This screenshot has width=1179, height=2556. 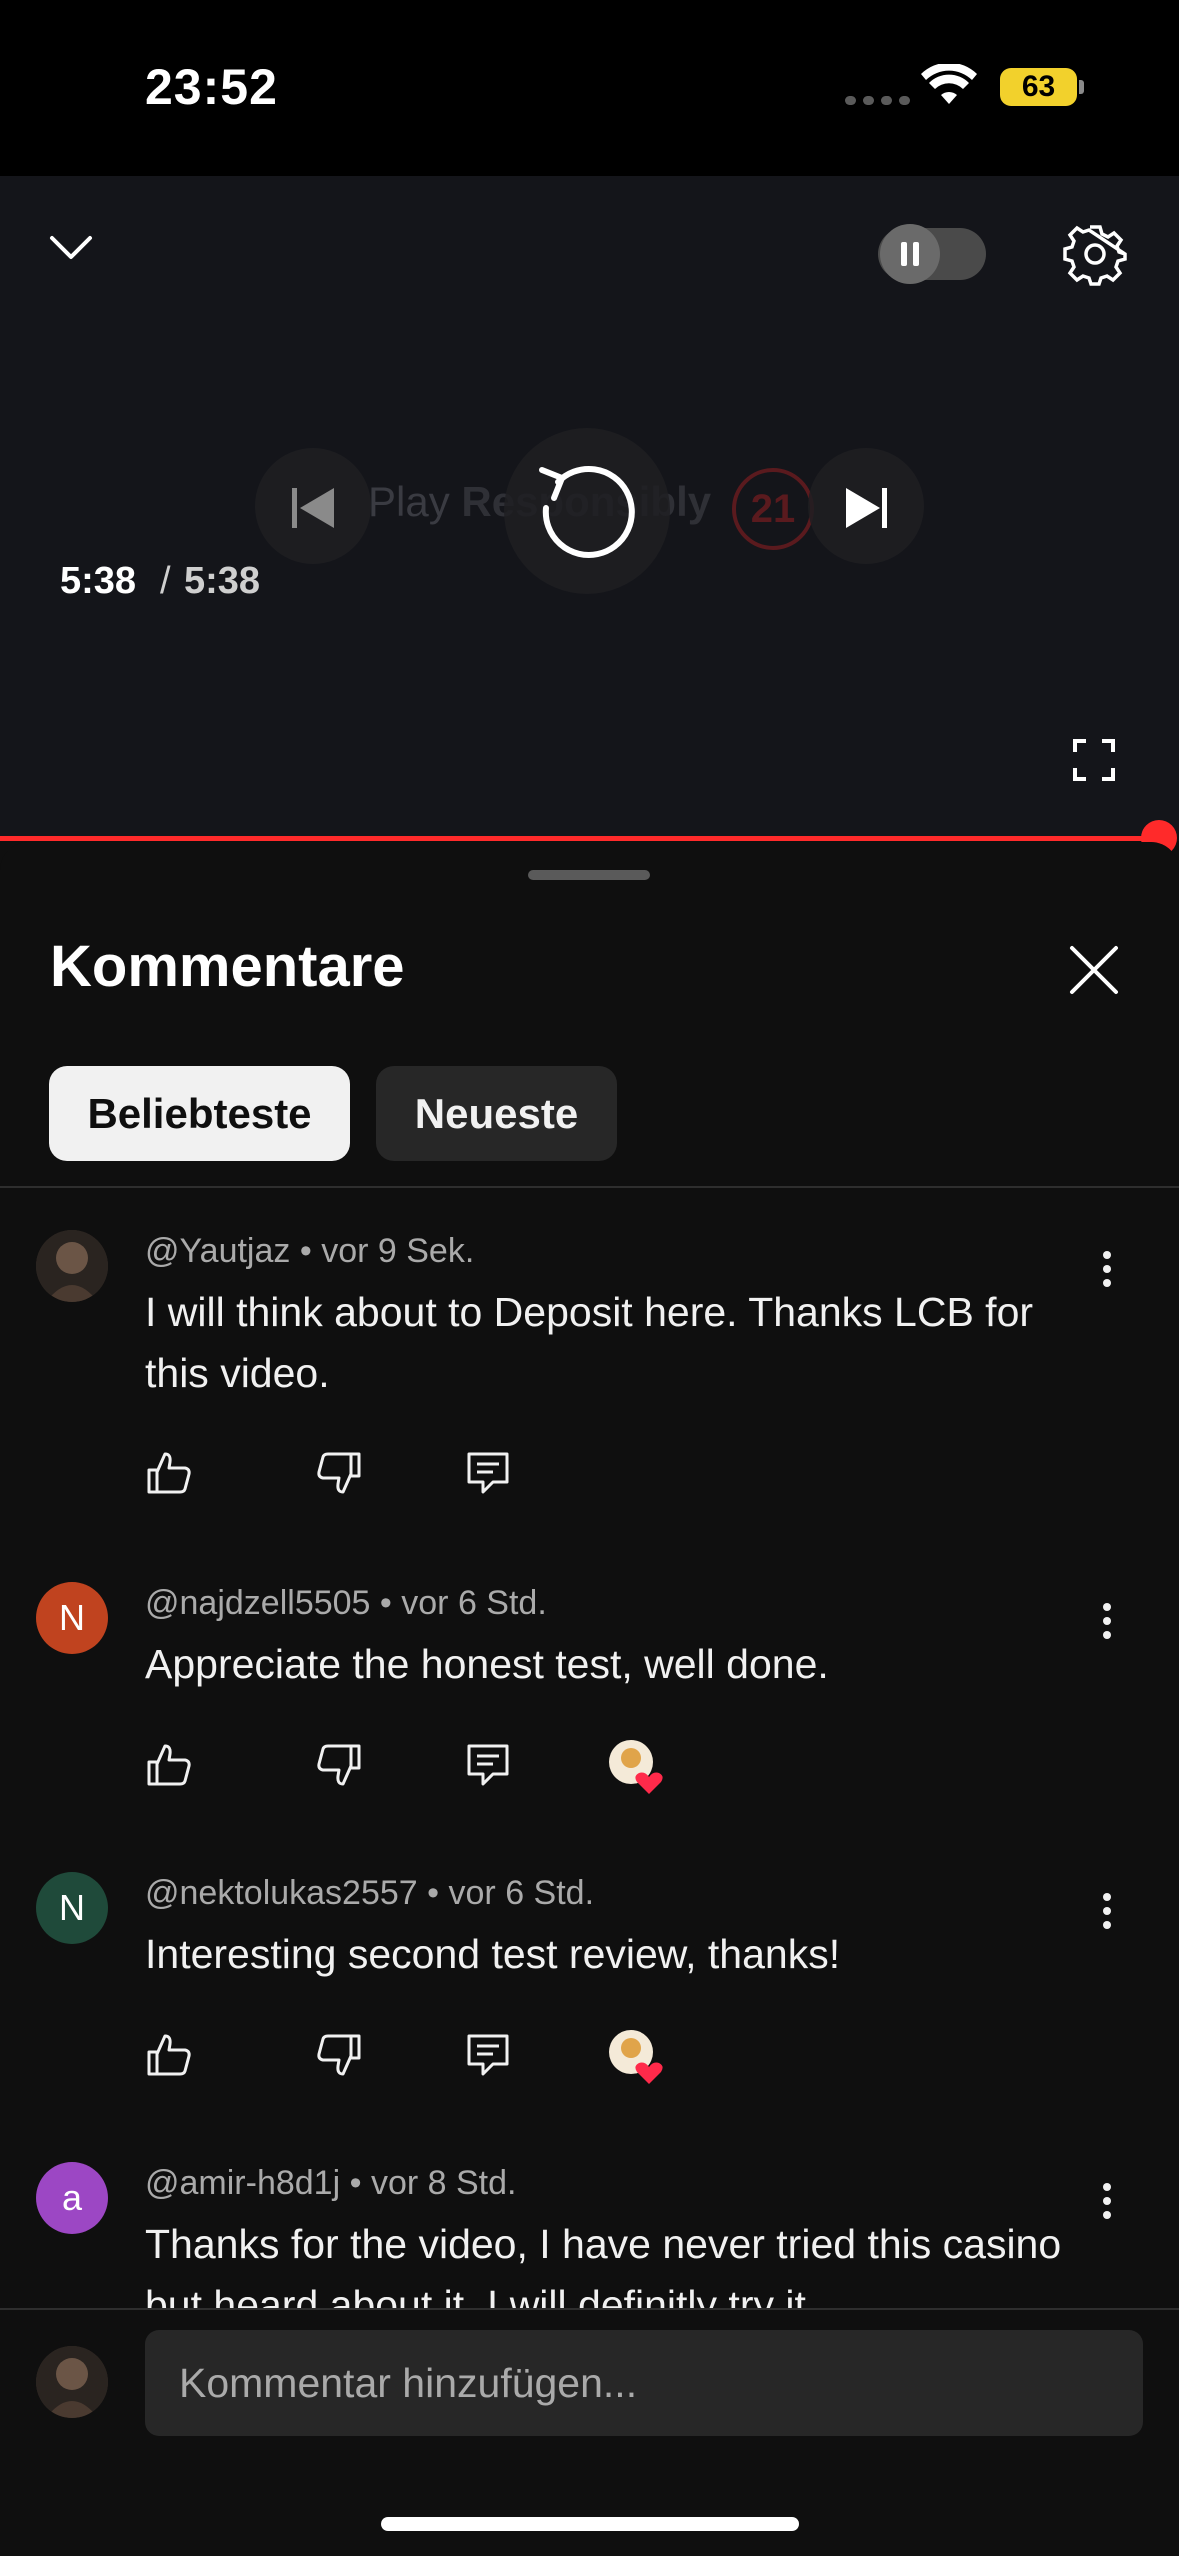 What do you see at coordinates (487, 1664) in the screenshot?
I see `comment-text: Appreciate the honest test, well done.` at bounding box center [487, 1664].